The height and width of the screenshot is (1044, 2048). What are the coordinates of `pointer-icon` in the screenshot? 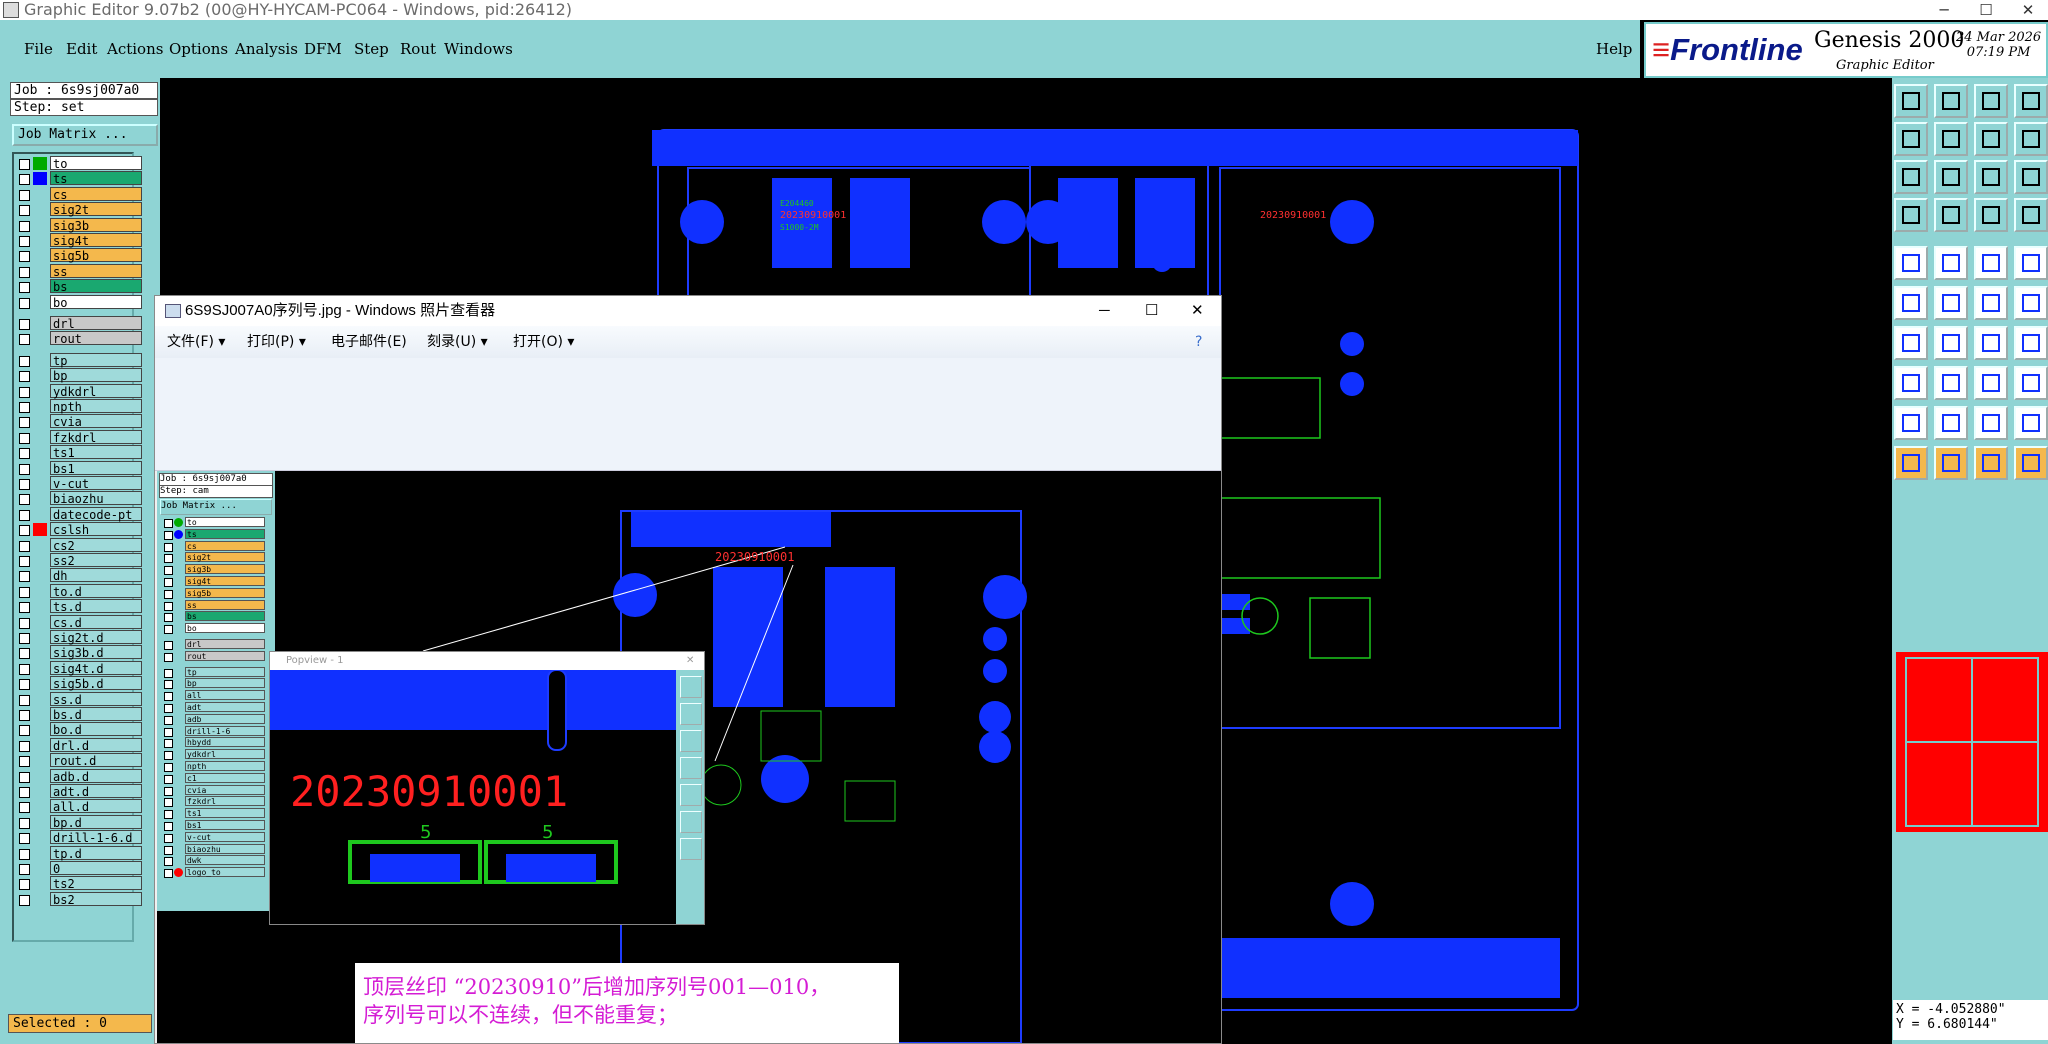 It's located at (1911, 463).